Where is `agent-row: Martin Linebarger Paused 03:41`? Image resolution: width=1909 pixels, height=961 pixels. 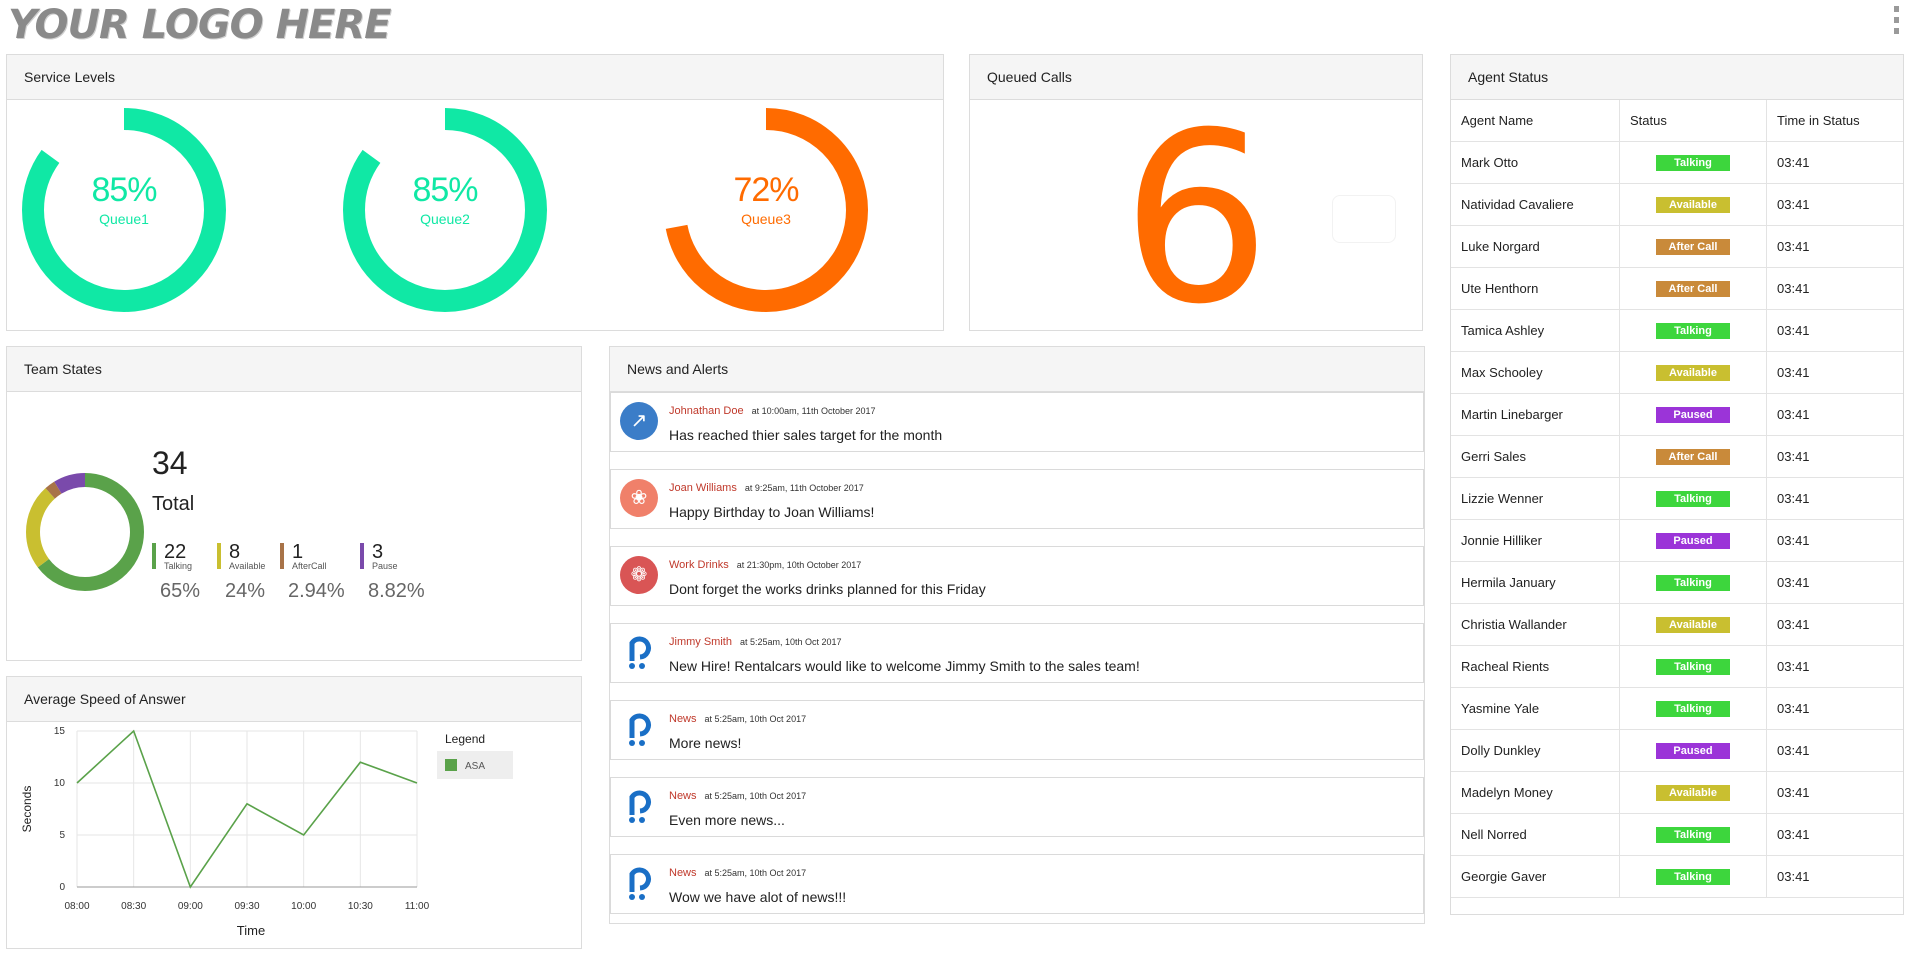
agent-row: Martin Linebarger Paused 03:41 is located at coordinates (1677, 414).